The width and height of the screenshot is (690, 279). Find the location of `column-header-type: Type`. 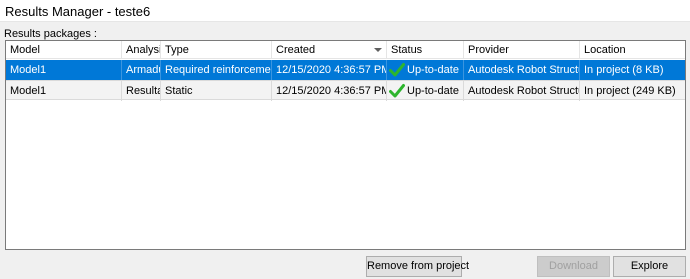

column-header-type: Type is located at coordinates (216, 50).